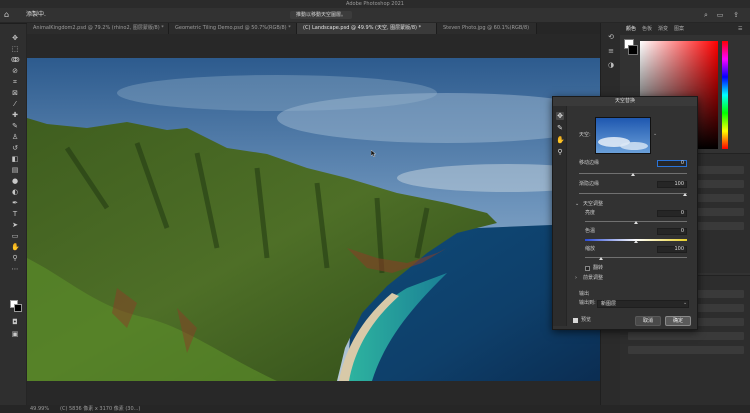 The height and width of the screenshot is (413, 750). What do you see at coordinates (587, 303) in the screenshot?
I see `output-to-label: 输出到:` at bounding box center [587, 303].